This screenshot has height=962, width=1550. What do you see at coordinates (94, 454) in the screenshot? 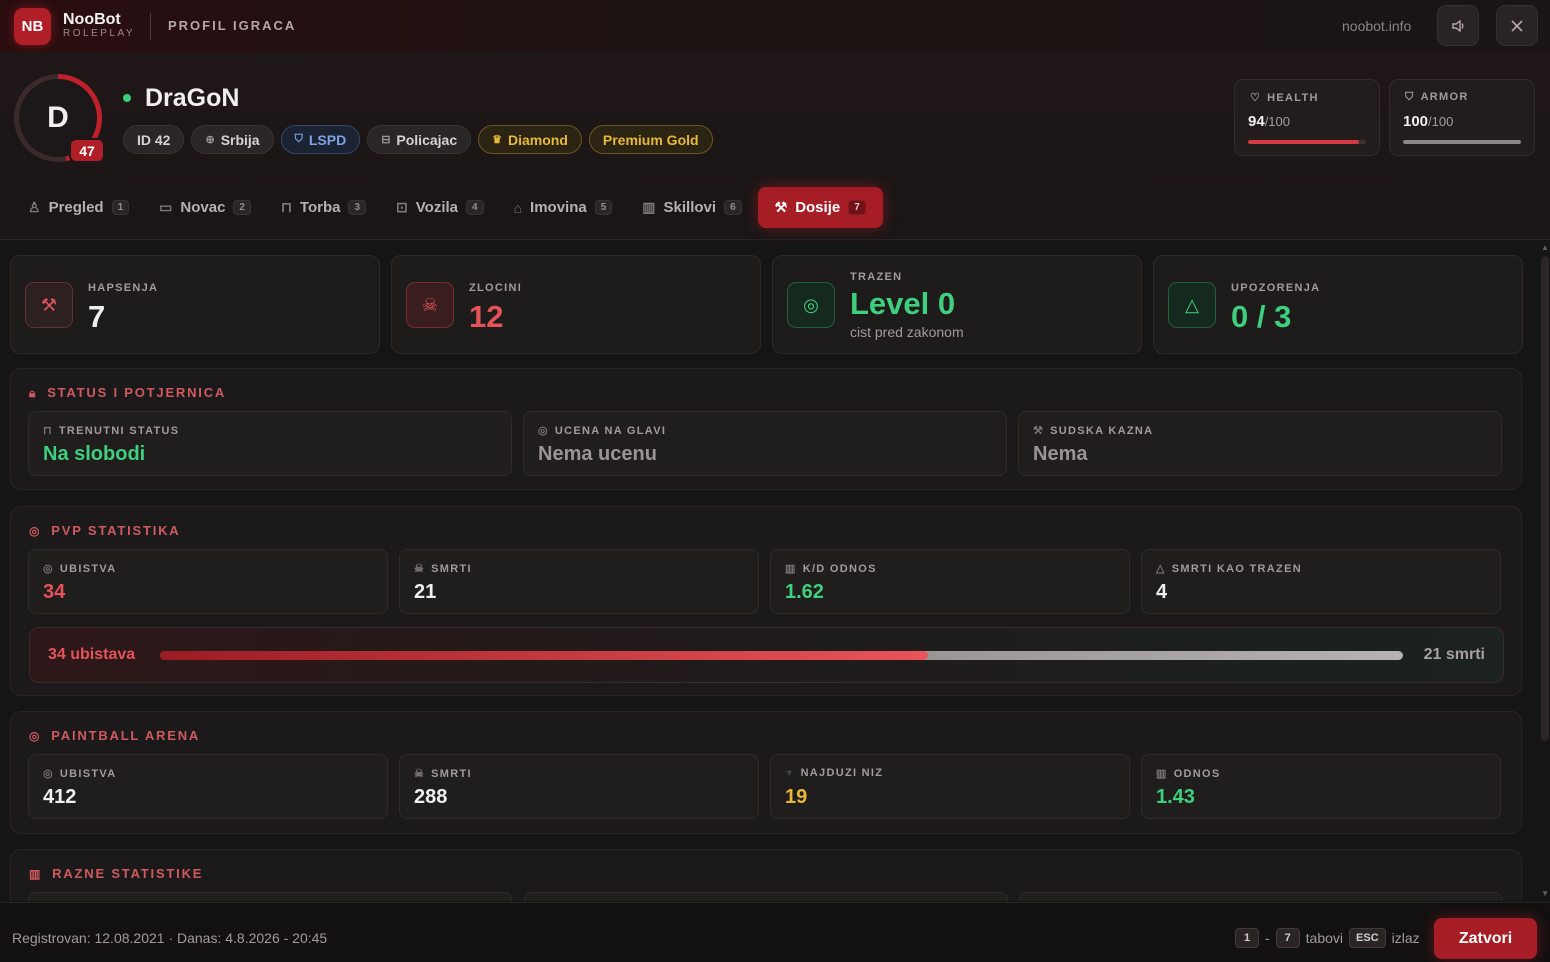
I see `box-value: Na slobodi` at bounding box center [94, 454].